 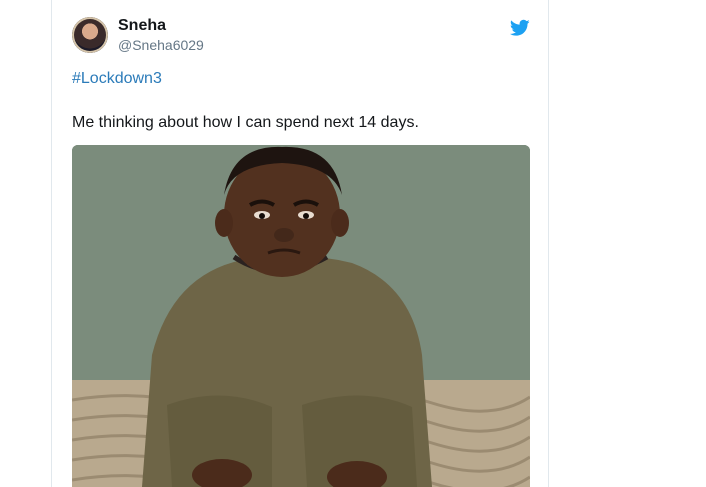 What do you see at coordinates (142, 26) in the screenshot?
I see `author-name: Sneha` at bounding box center [142, 26].